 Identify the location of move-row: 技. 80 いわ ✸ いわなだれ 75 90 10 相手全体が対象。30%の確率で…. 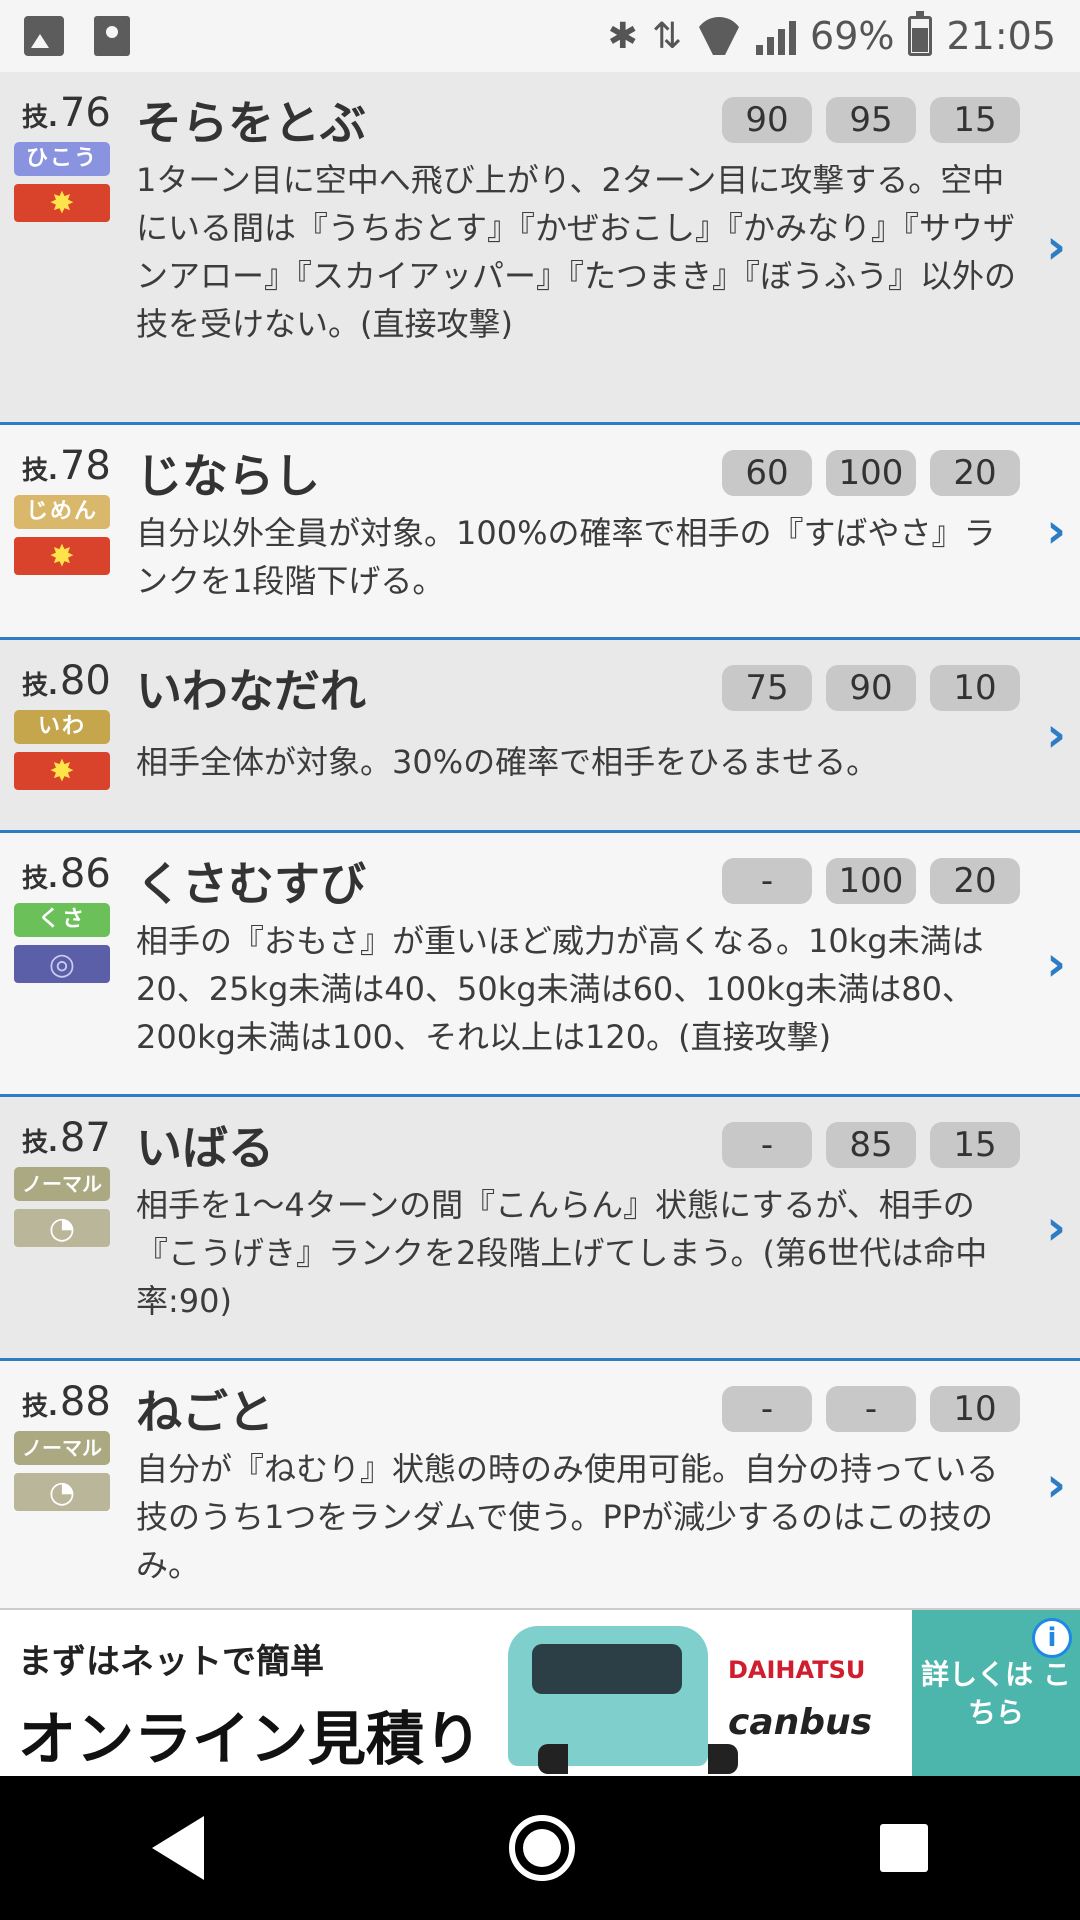
(540, 736).